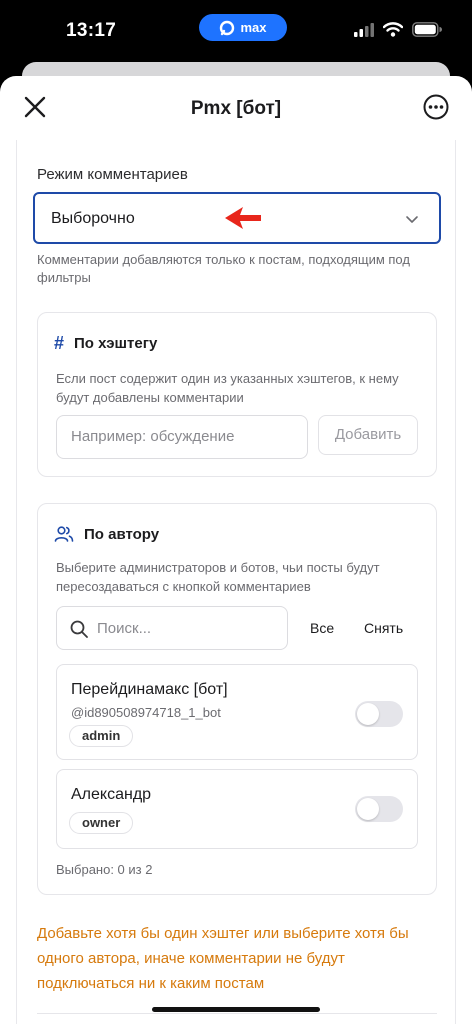  Describe the element at coordinates (64, 534) in the screenshot. I see `users-icon` at that location.